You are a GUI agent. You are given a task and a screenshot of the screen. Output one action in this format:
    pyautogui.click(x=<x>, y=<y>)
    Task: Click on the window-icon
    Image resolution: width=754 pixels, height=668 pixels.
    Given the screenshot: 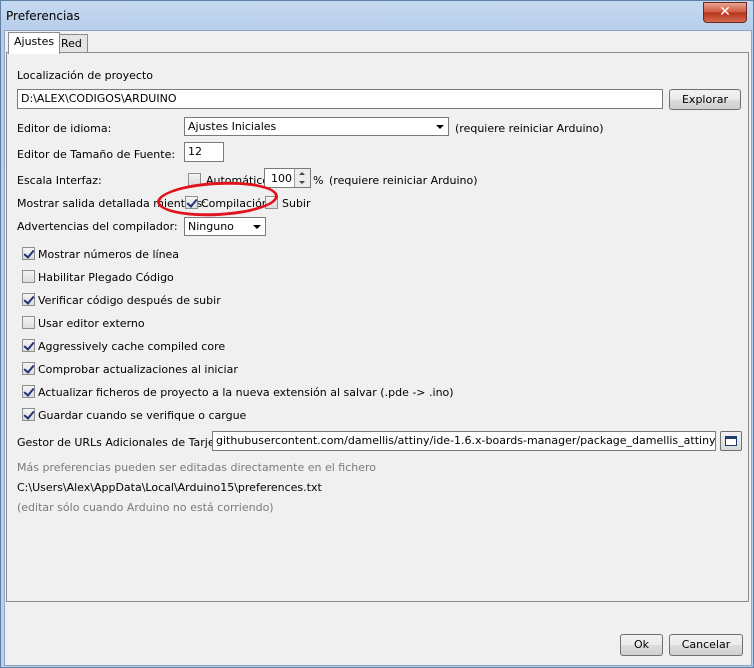 What is the action you would take?
    pyautogui.click(x=731, y=441)
    